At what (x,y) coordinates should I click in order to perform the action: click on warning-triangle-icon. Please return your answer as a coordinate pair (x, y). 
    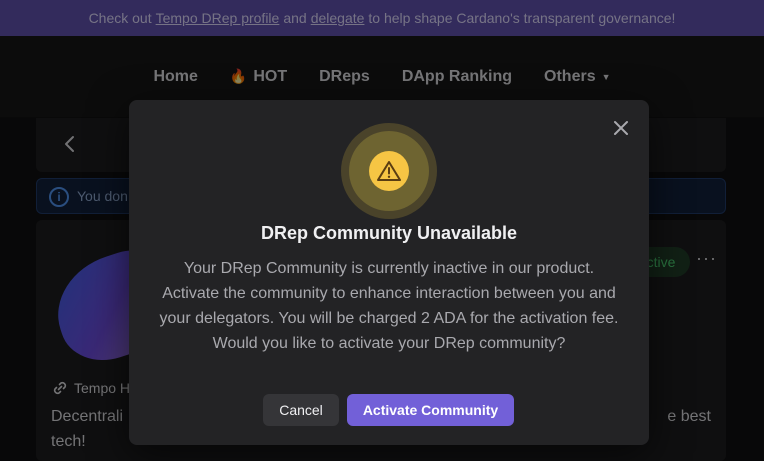
    Looking at the image, I should click on (389, 171).